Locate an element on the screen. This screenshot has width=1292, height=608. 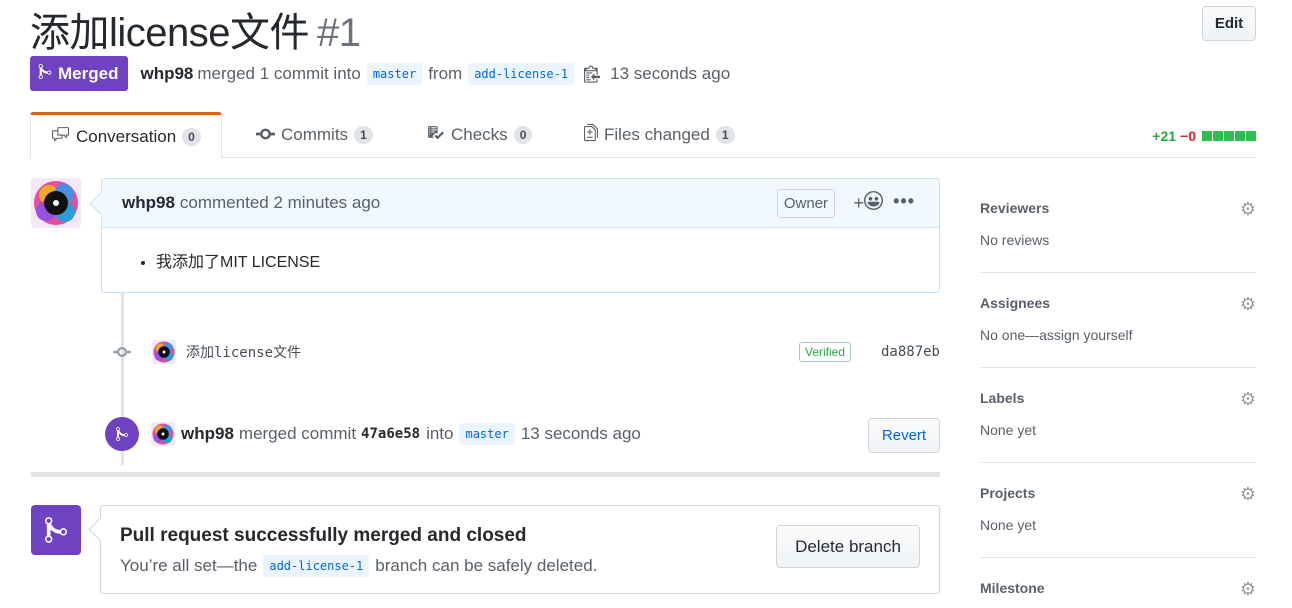
tab-commits-count: 1 is located at coordinates (363, 135).